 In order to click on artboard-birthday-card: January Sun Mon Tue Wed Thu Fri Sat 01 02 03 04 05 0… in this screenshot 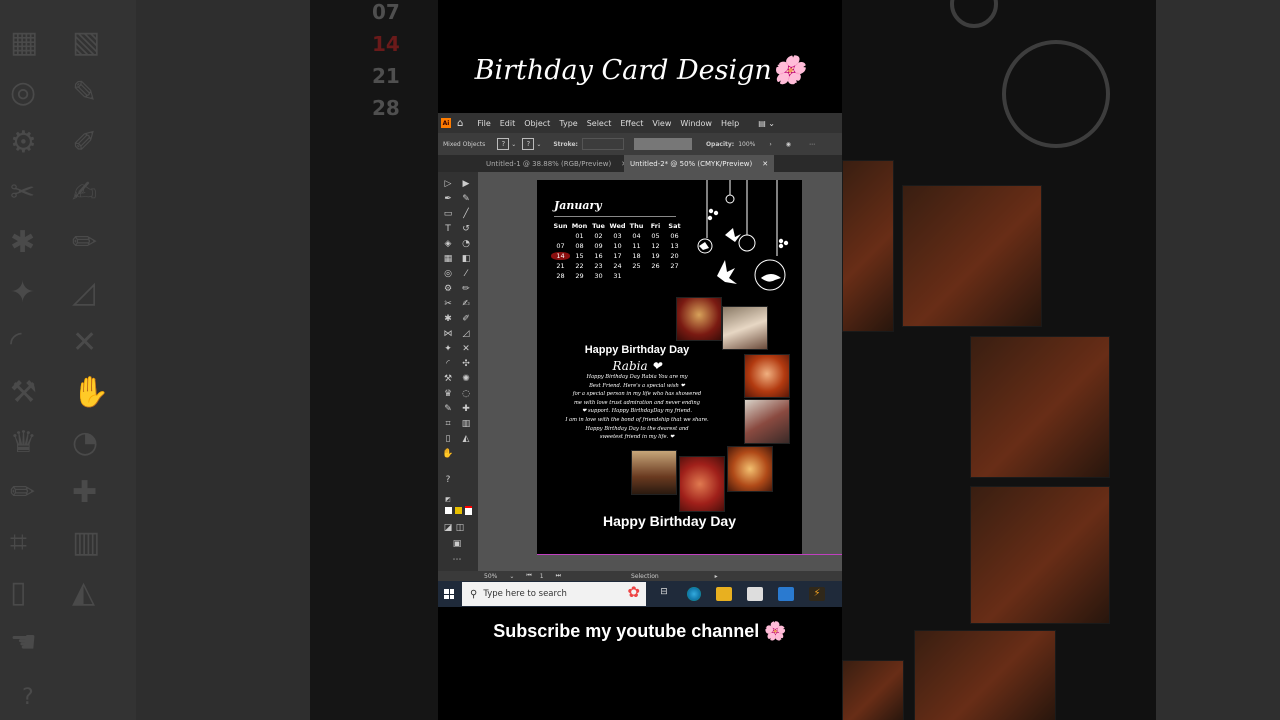, I will do `click(669, 367)`.